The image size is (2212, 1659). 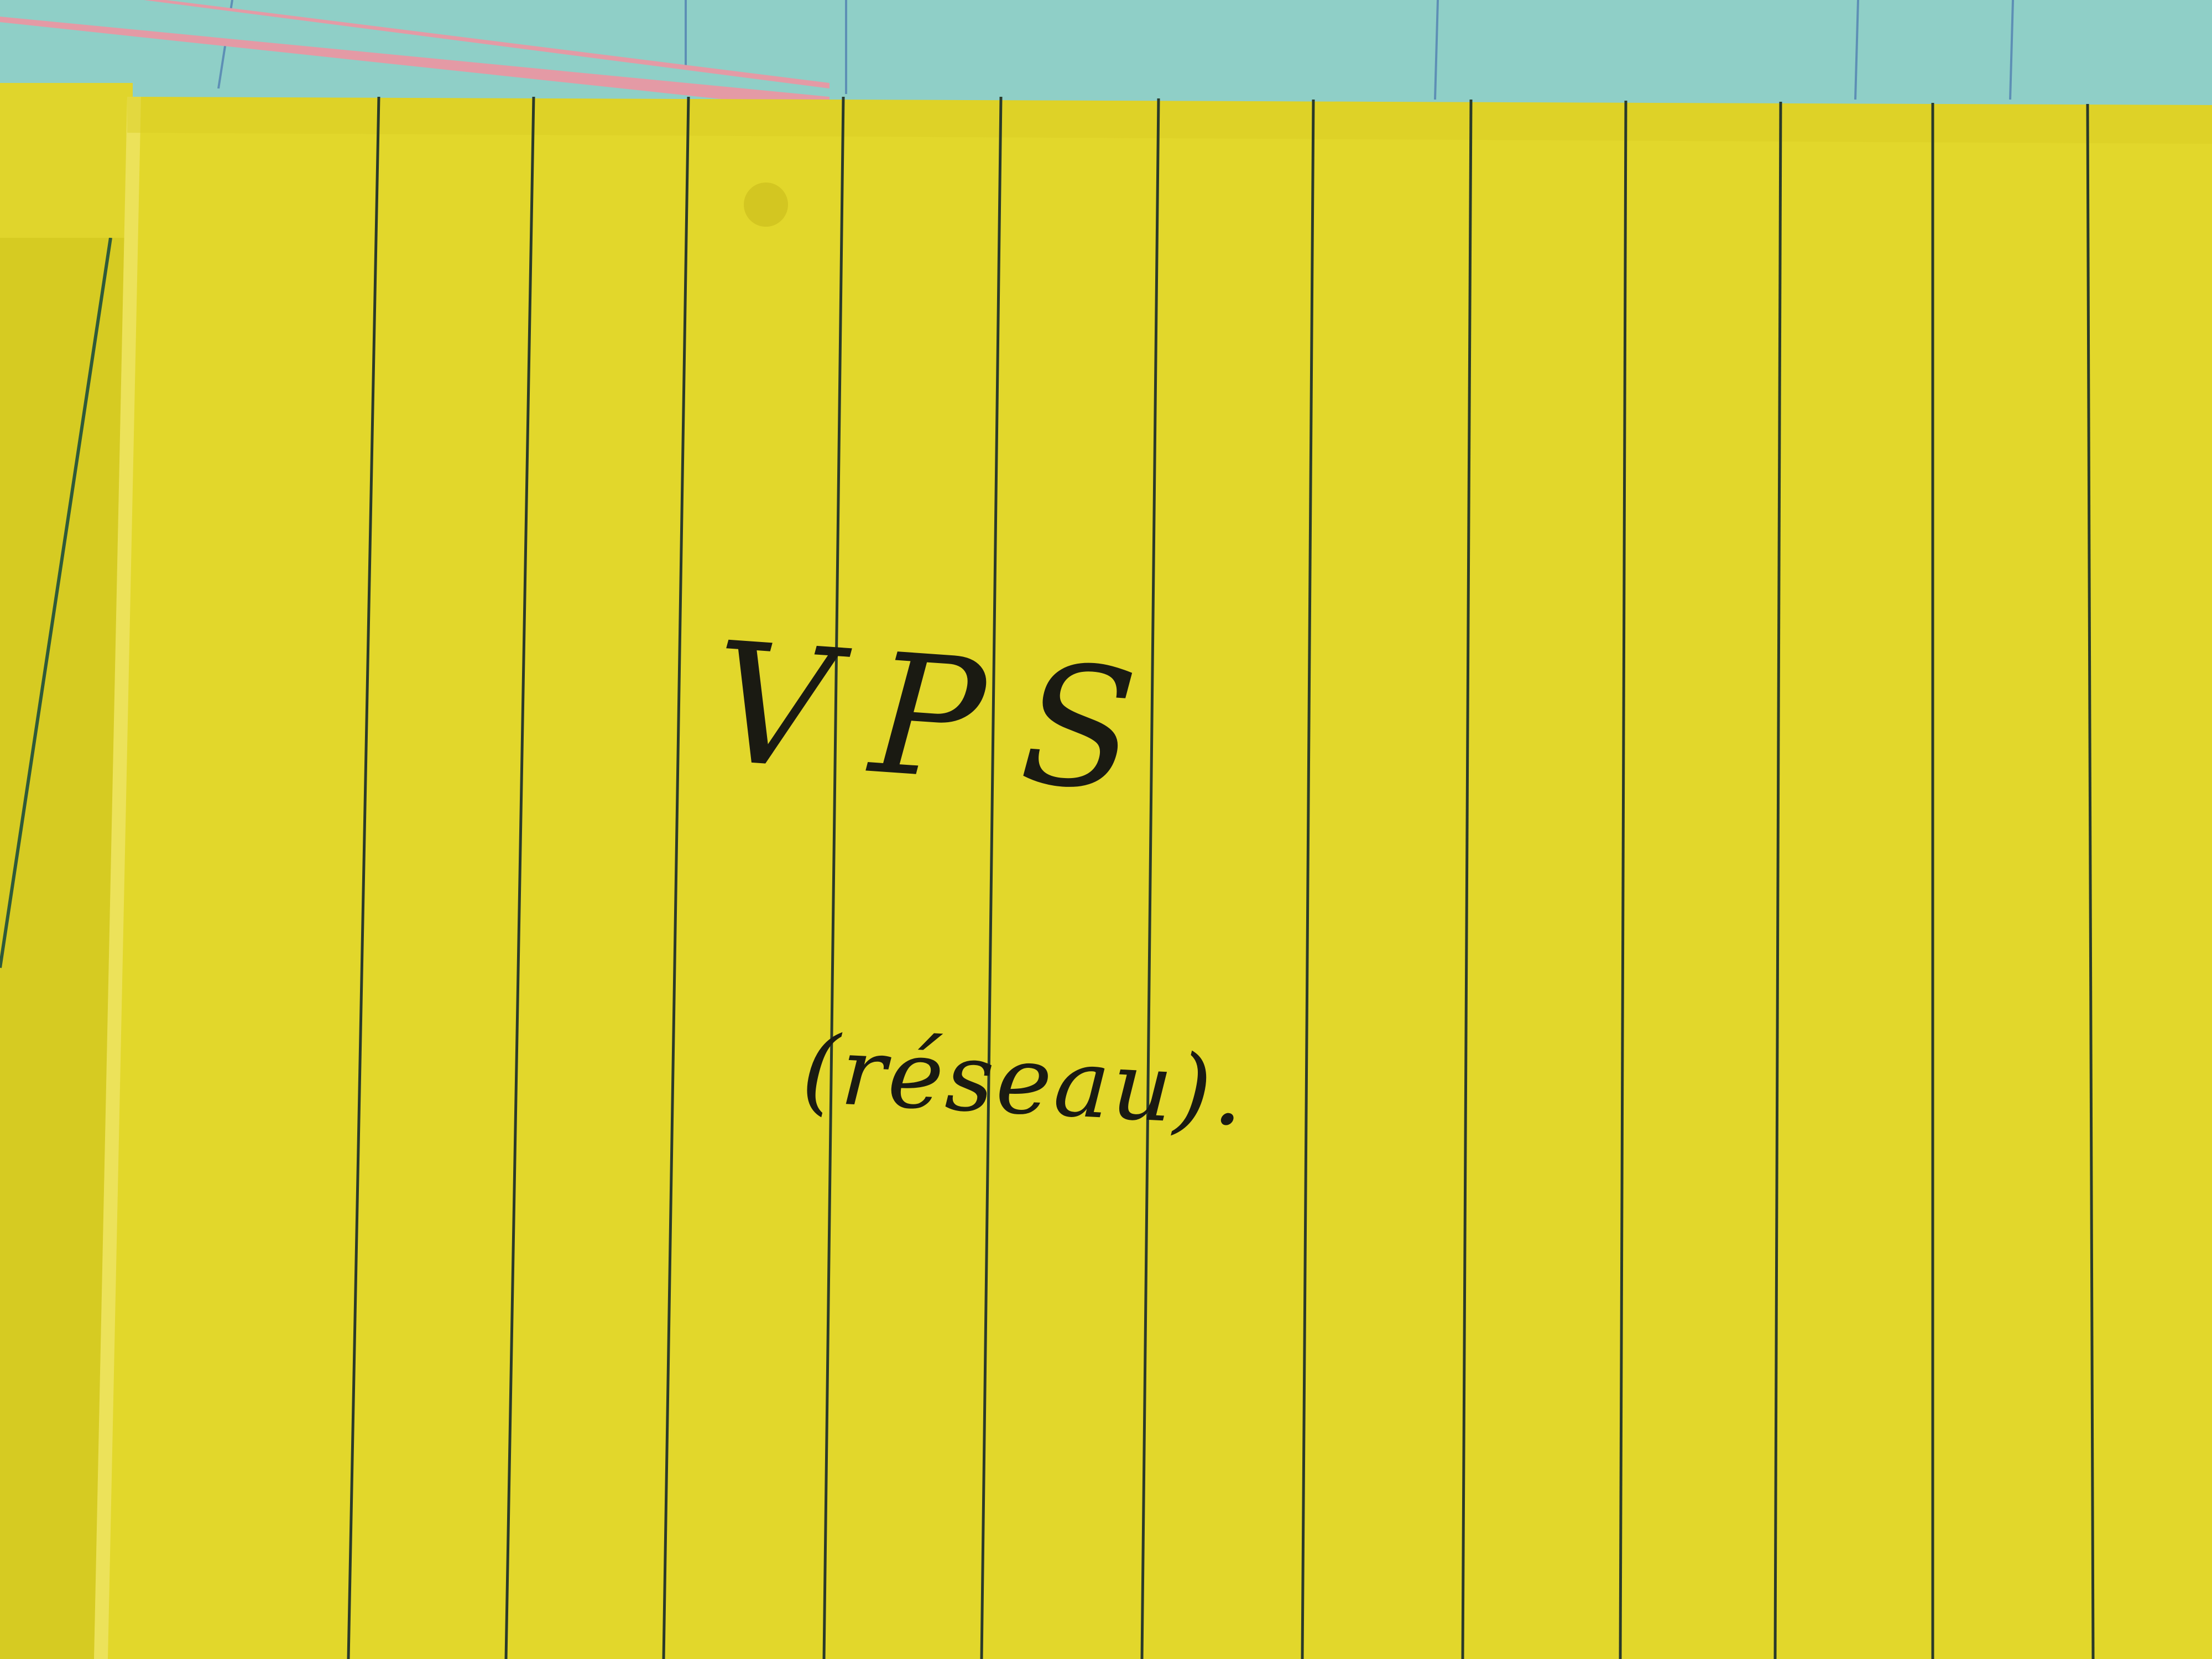 What do you see at coordinates (944, 718) in the screenshot?
I see `card-title: VPS` at bounding box center [944, 718].